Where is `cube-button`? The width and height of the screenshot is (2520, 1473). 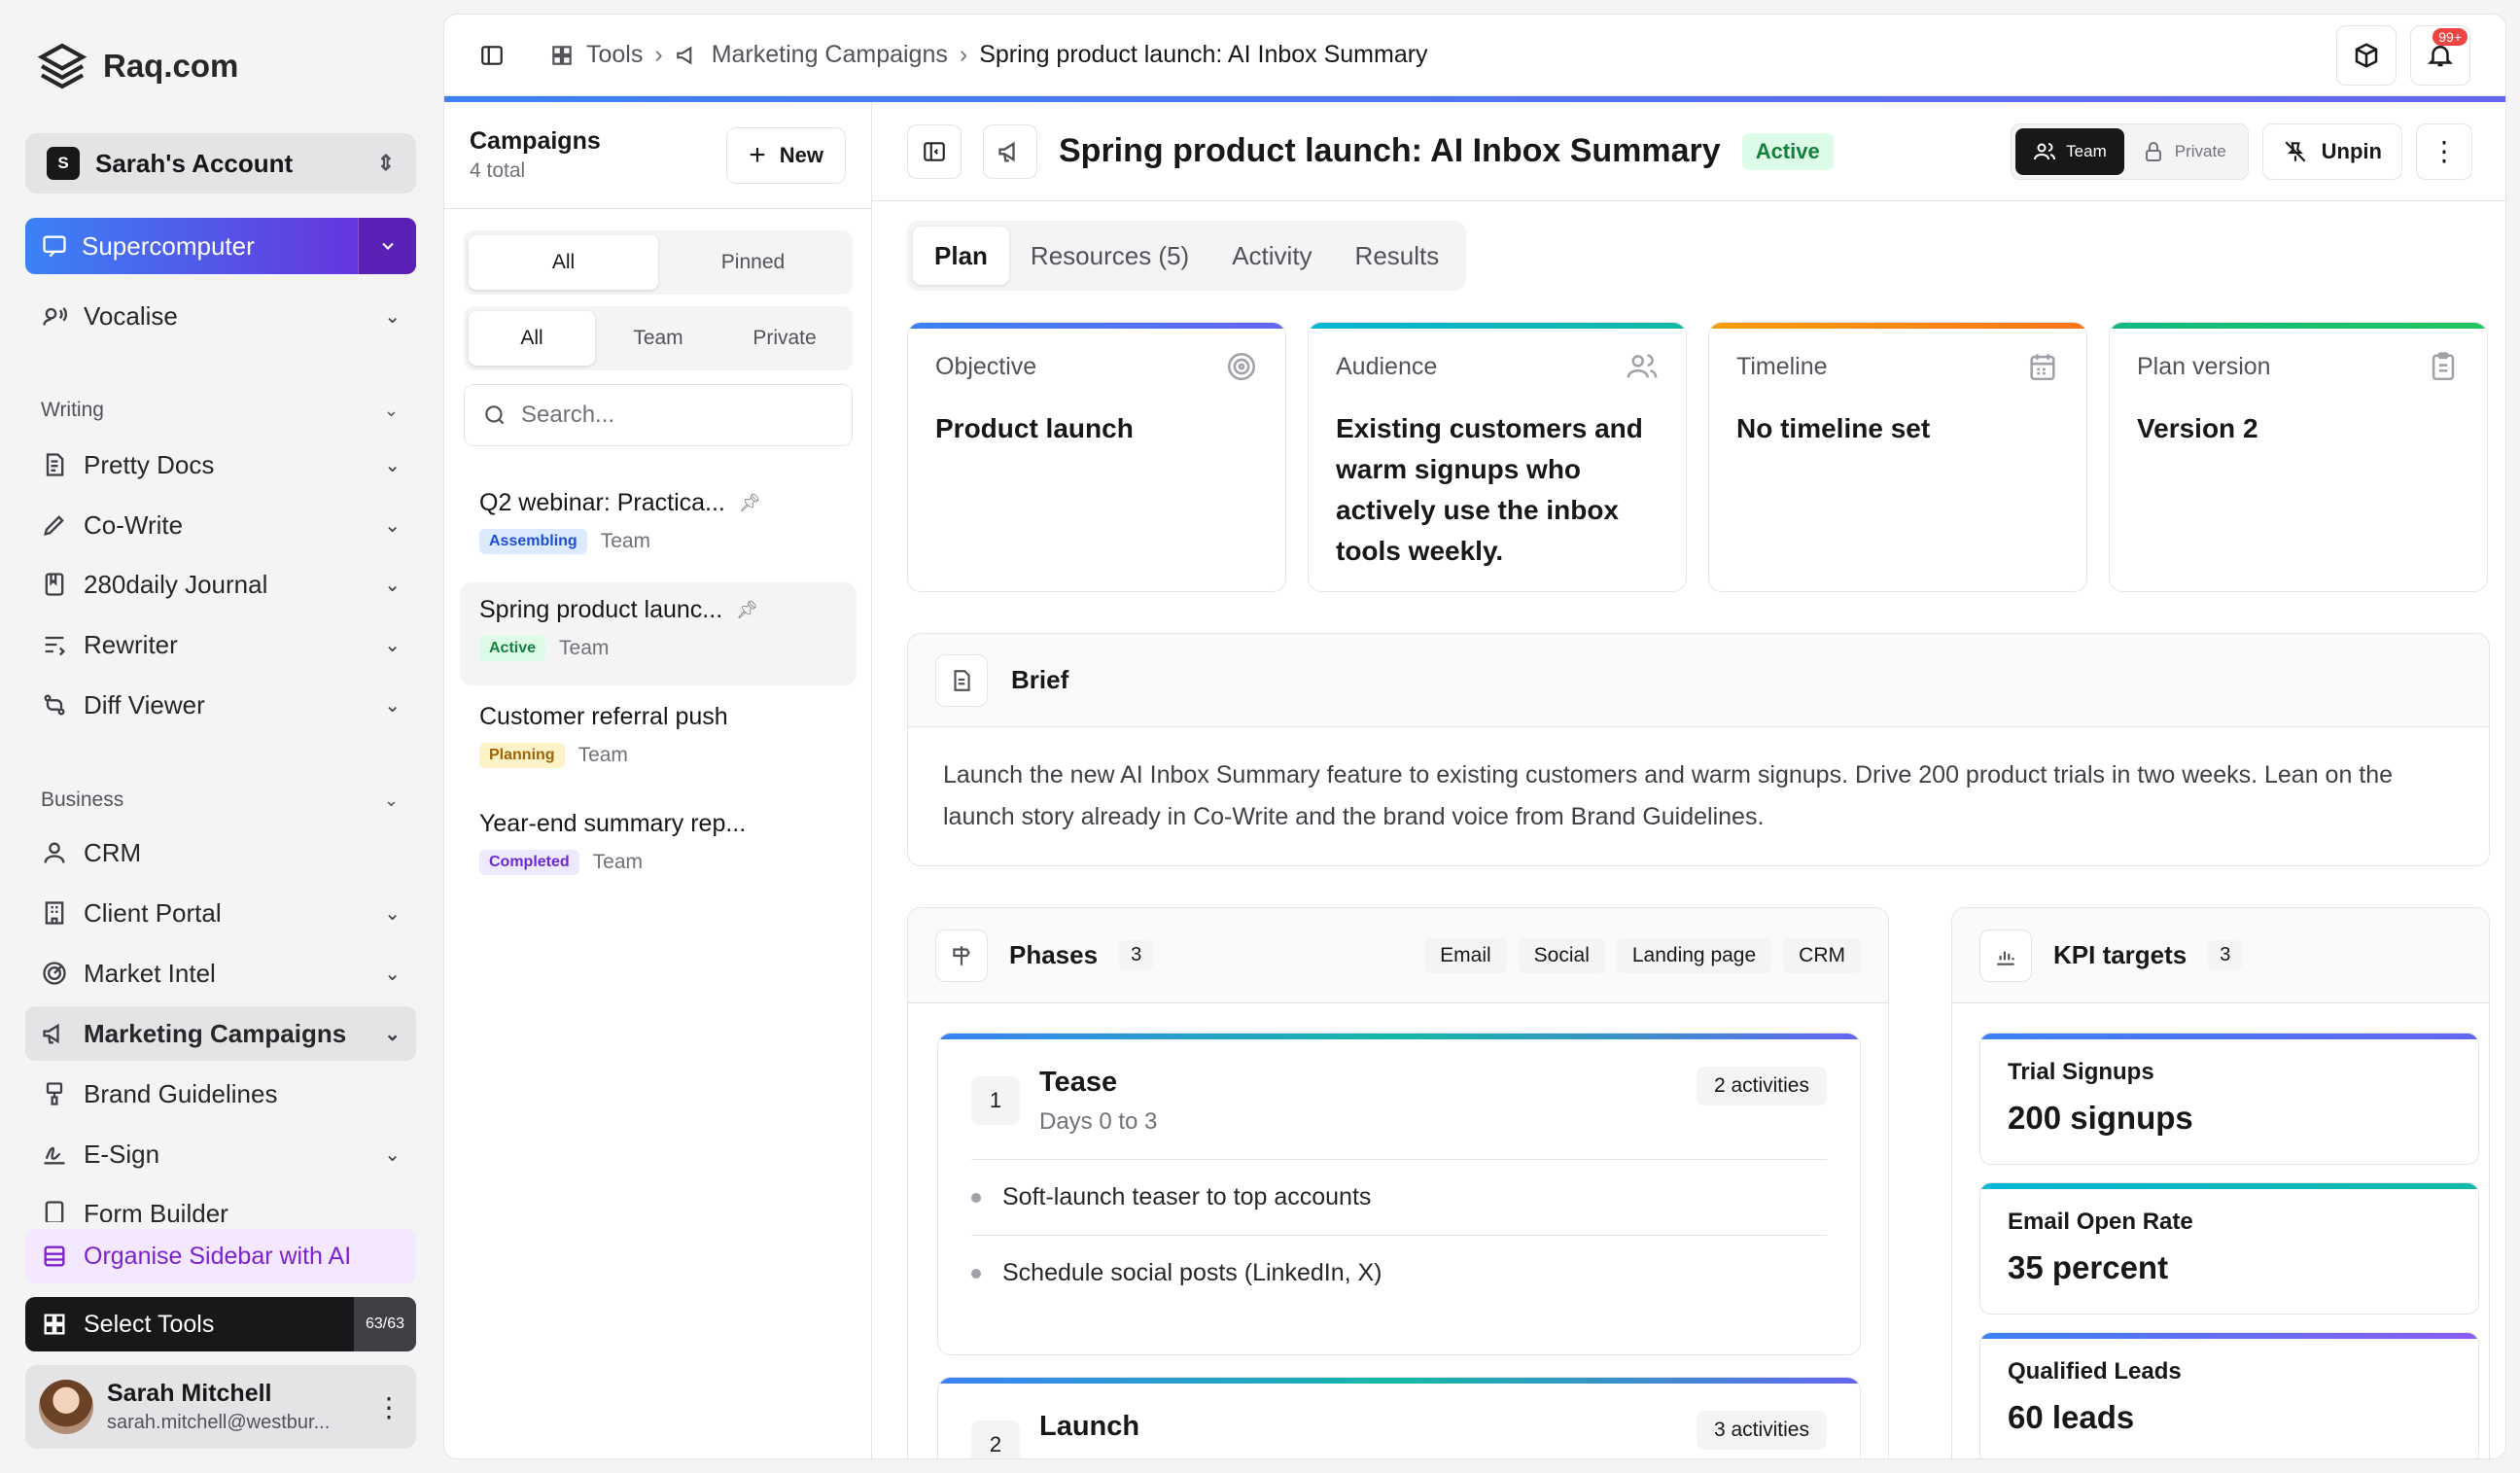
cube-button is located at coordinates (2366, 55).